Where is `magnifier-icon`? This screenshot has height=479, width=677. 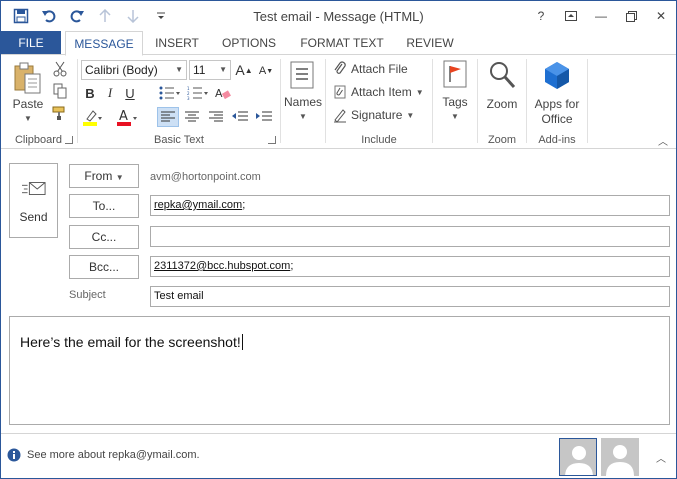 magnifier-icon is located at coordinates (502, 75).